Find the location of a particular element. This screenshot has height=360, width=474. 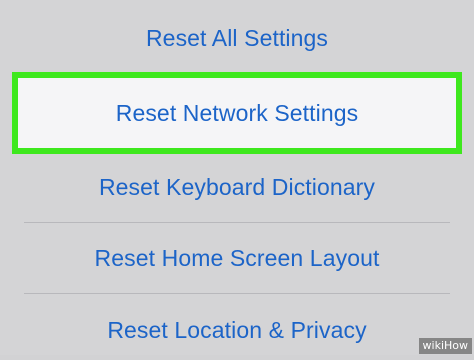

reset-keyboard-dictionary-button: Reset Keyboard Dictionary is located at coordinates (237, 187).